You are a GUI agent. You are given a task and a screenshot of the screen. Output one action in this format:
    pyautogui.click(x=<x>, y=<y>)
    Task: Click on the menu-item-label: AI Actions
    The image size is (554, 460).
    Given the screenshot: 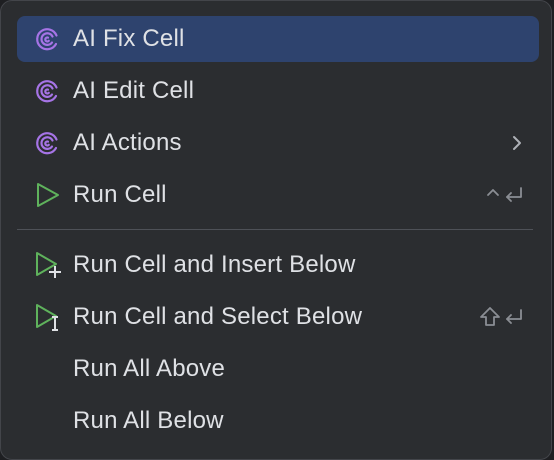 What is the action you would take?
    pyautogui.click(x=127, y=142)
    